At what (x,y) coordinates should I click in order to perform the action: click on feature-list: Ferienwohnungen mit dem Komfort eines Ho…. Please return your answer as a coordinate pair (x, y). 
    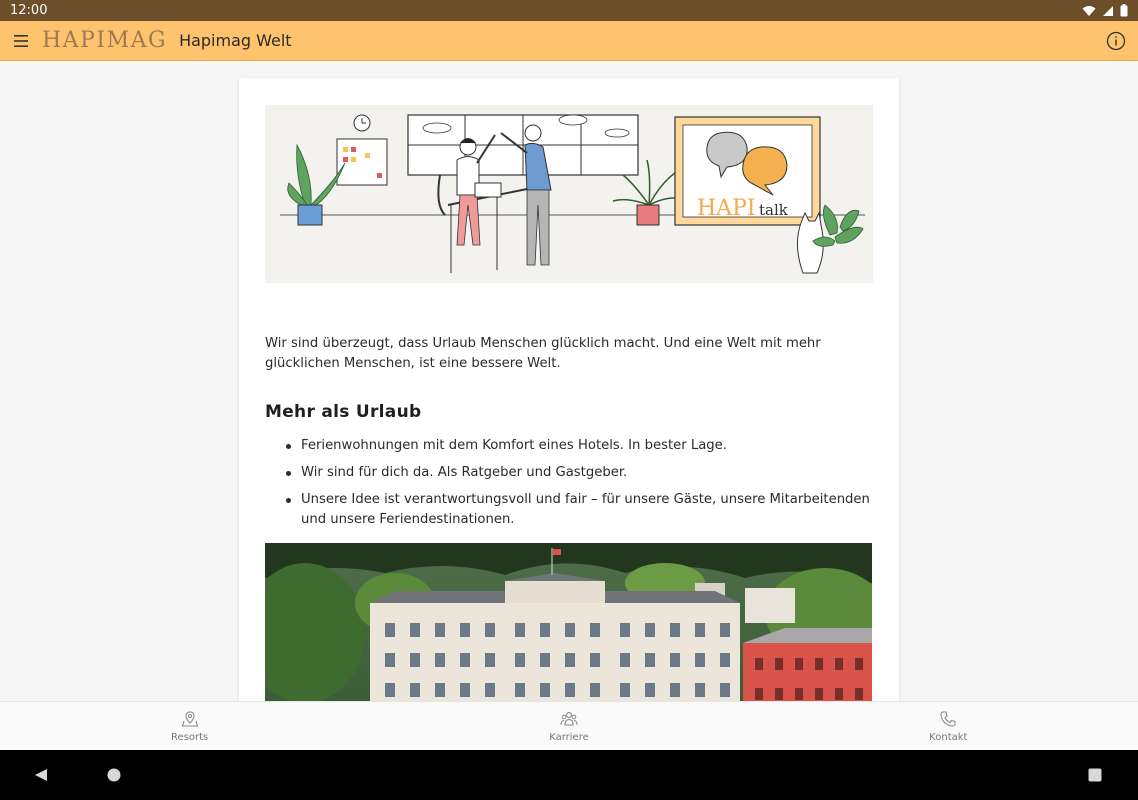
    Looking at the image, I should click on (569, 486).